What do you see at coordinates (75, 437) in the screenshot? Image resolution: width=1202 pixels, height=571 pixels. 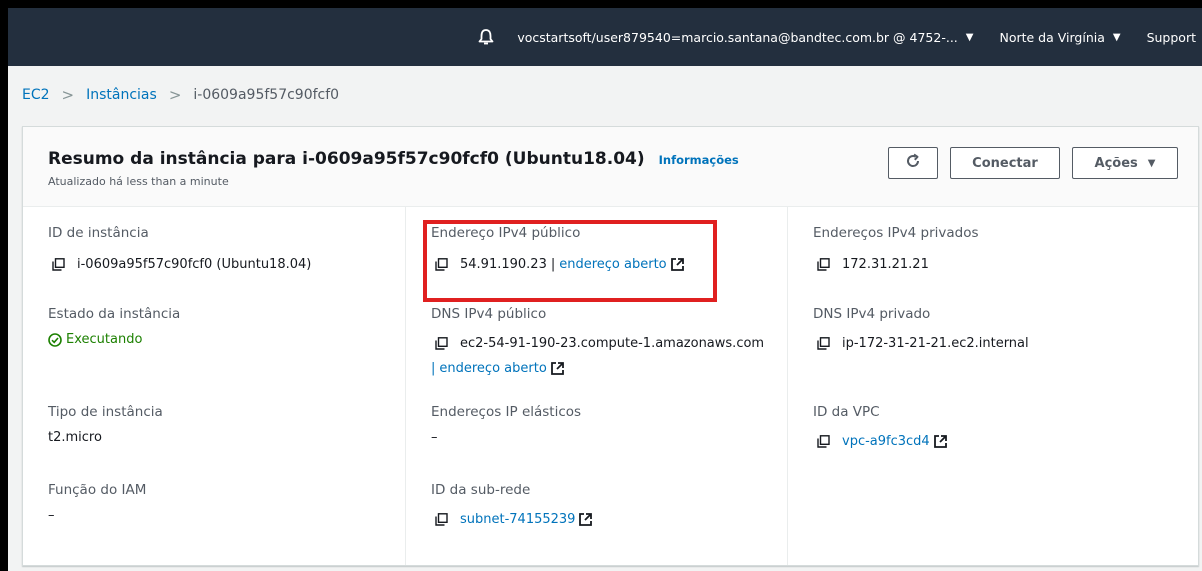 I see `instance-type-value: t2.micro` at bounding box center [75, 437].